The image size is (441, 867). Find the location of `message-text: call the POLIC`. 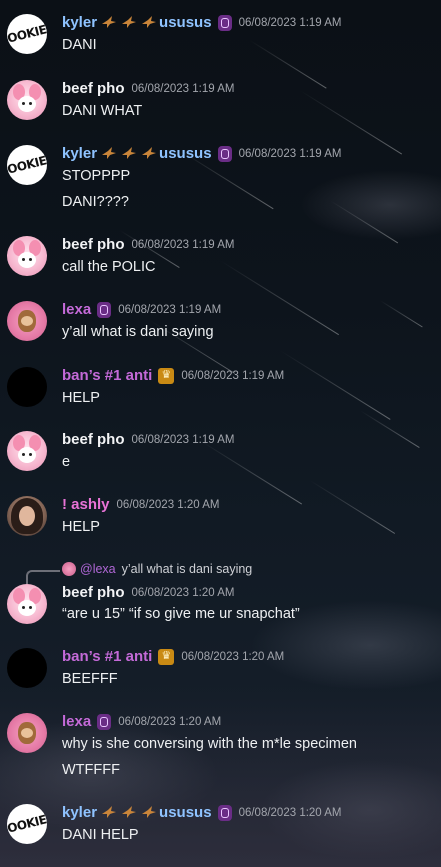

message-text: call the POLIC is located at coordinates (109, 267).